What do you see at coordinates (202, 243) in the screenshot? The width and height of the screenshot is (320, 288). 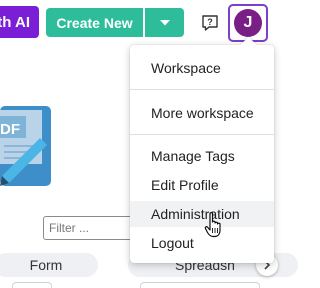 I see `menu-item-logout: Logout` at bounding box center [202, 243].